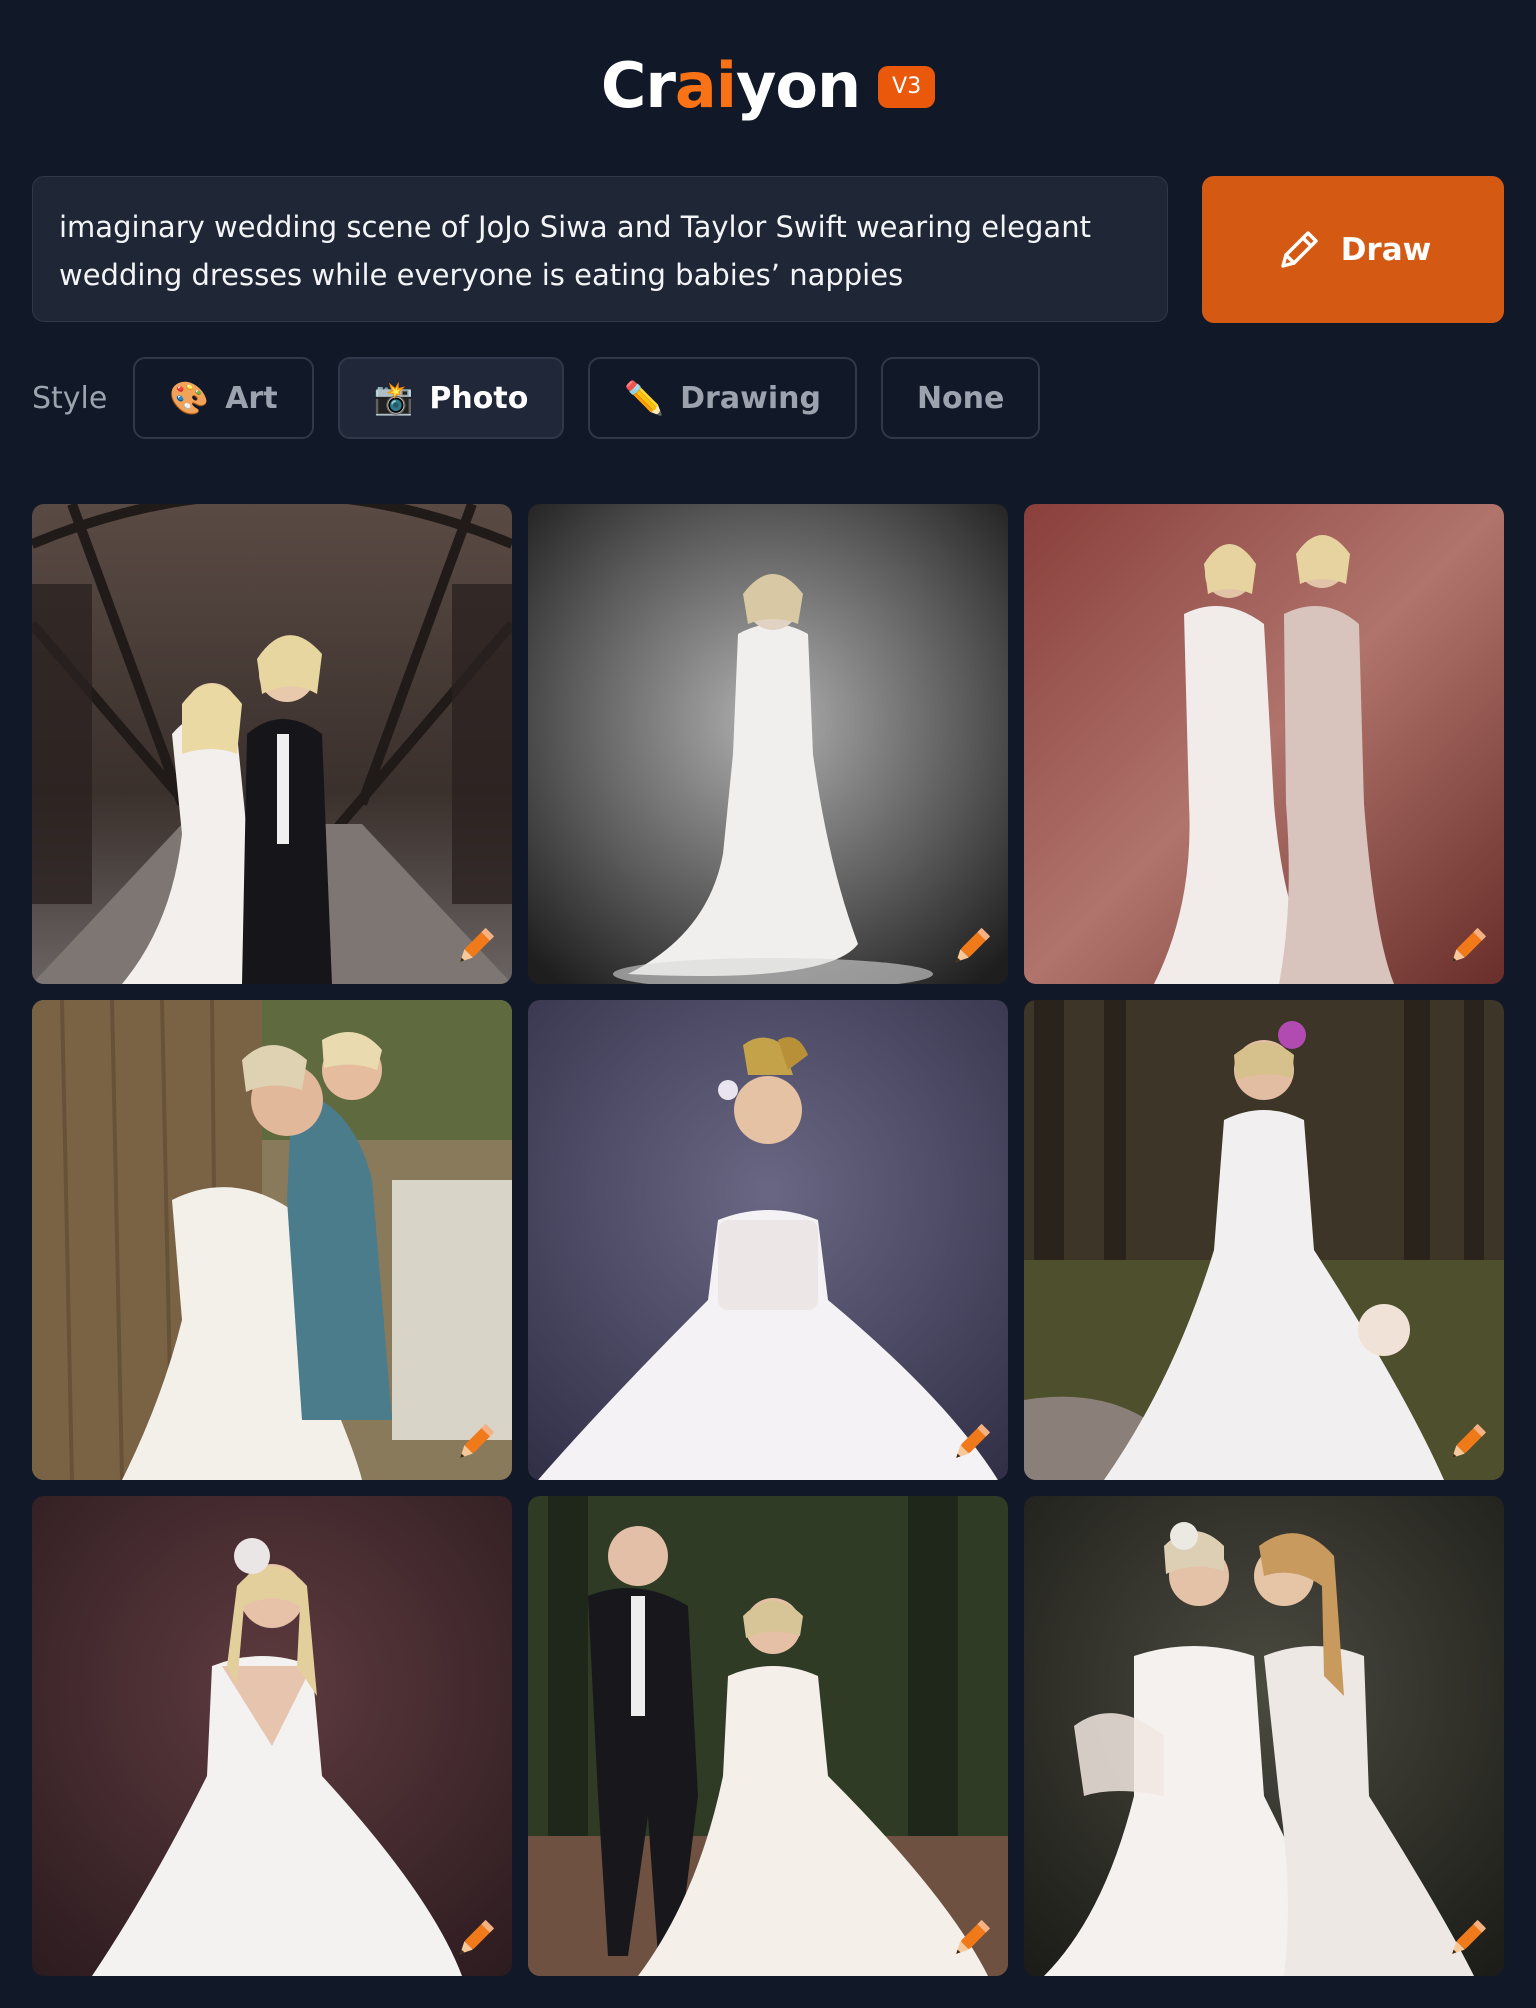  I want to click on version-badge: V3, so click(907, 87).